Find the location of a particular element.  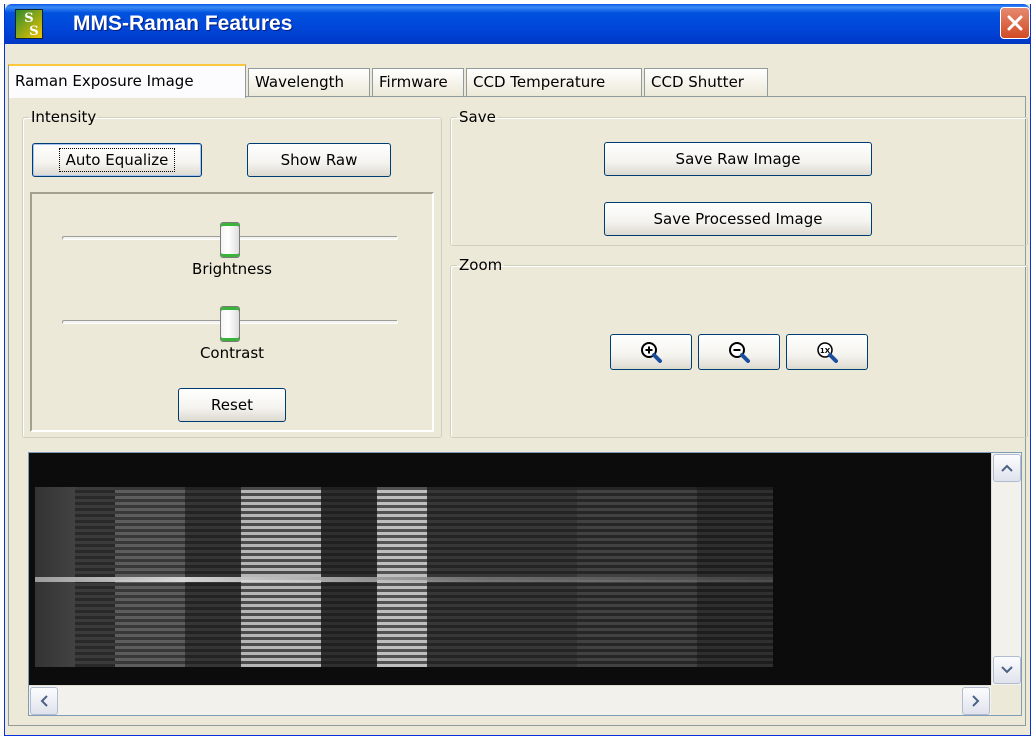

title-bar: SS MMS-Raman Features is located at coordinates (517, 24).